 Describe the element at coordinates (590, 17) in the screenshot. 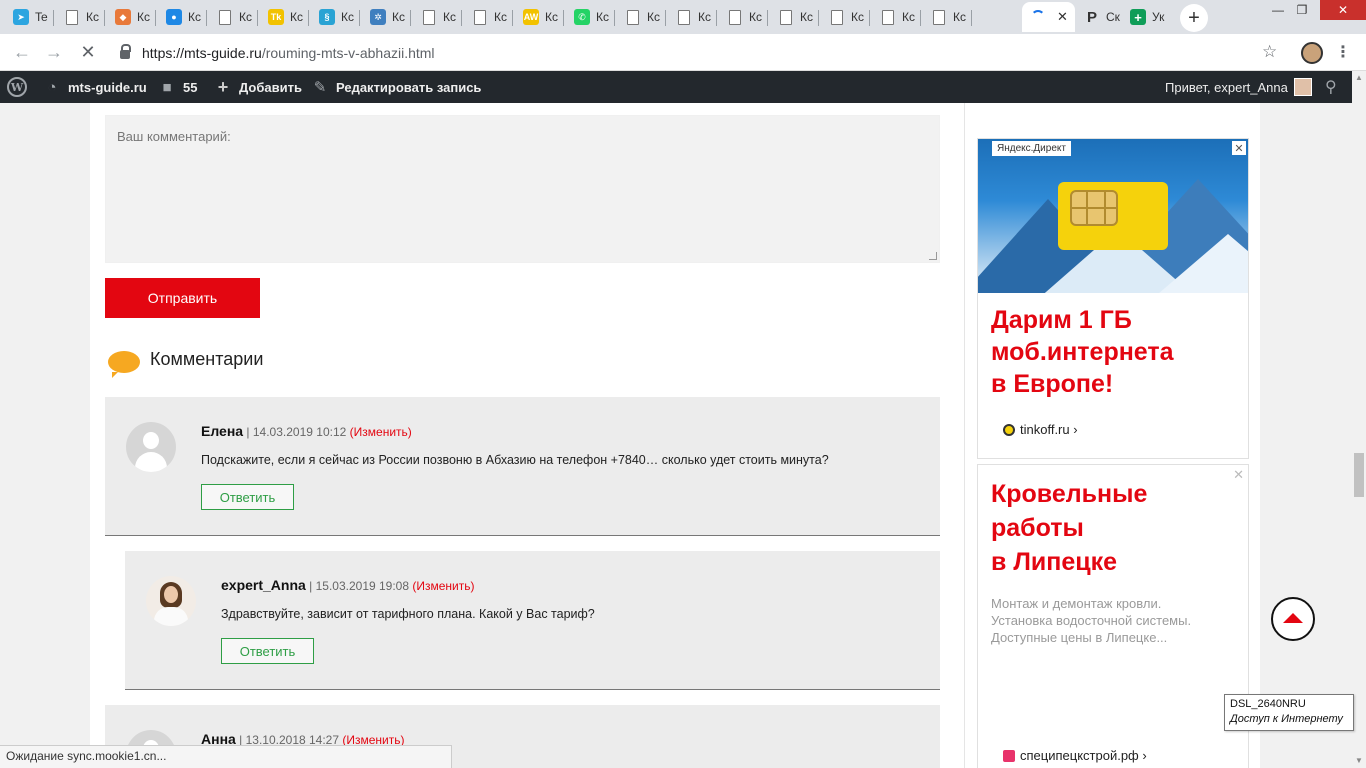

I see `tab-item: ✆ Кс` at that location.